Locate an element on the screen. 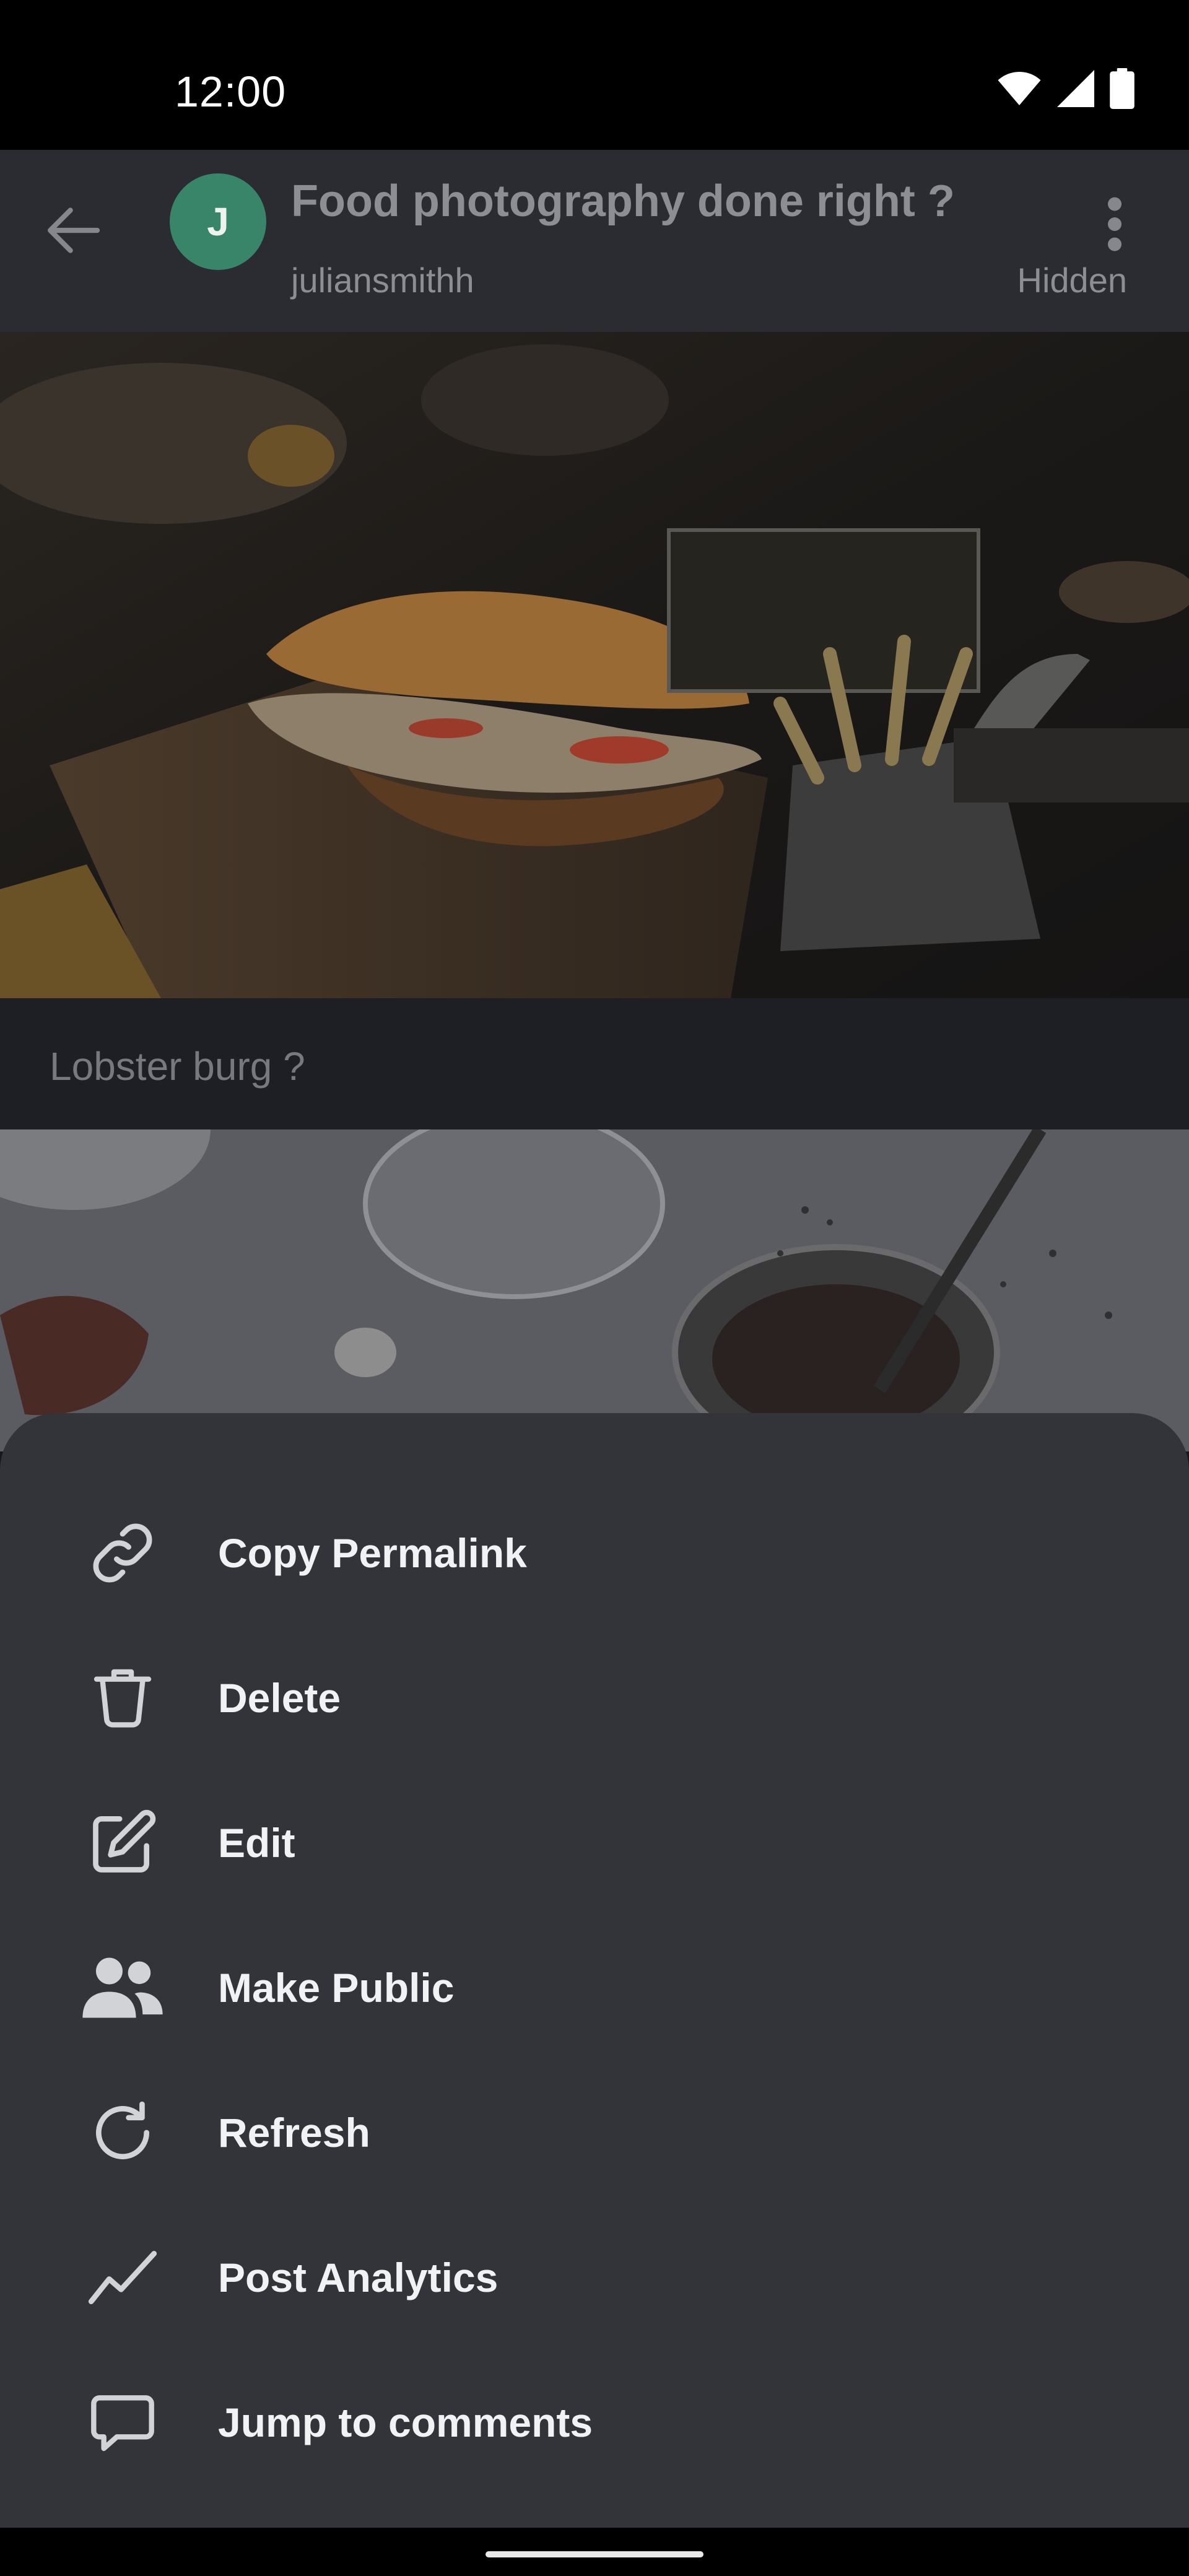 This screenshot has width=1189, height=2576. overflow-menu-button is located at coordinates (1115, 224).